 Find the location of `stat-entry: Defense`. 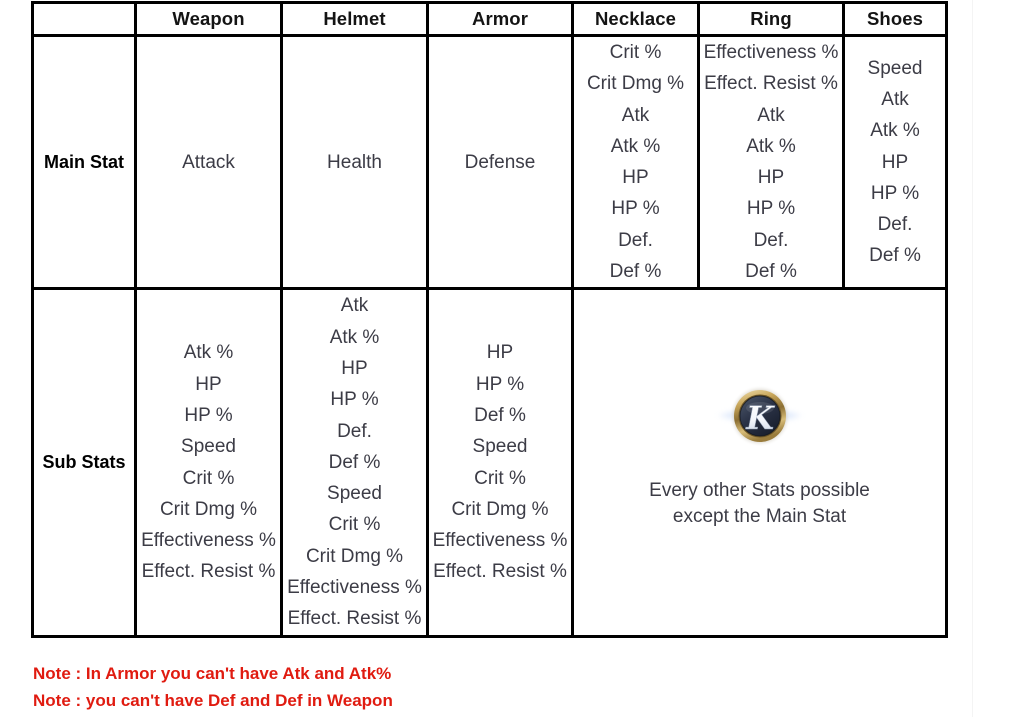

stat-entry: Defense is located at coordinates (500, 162).